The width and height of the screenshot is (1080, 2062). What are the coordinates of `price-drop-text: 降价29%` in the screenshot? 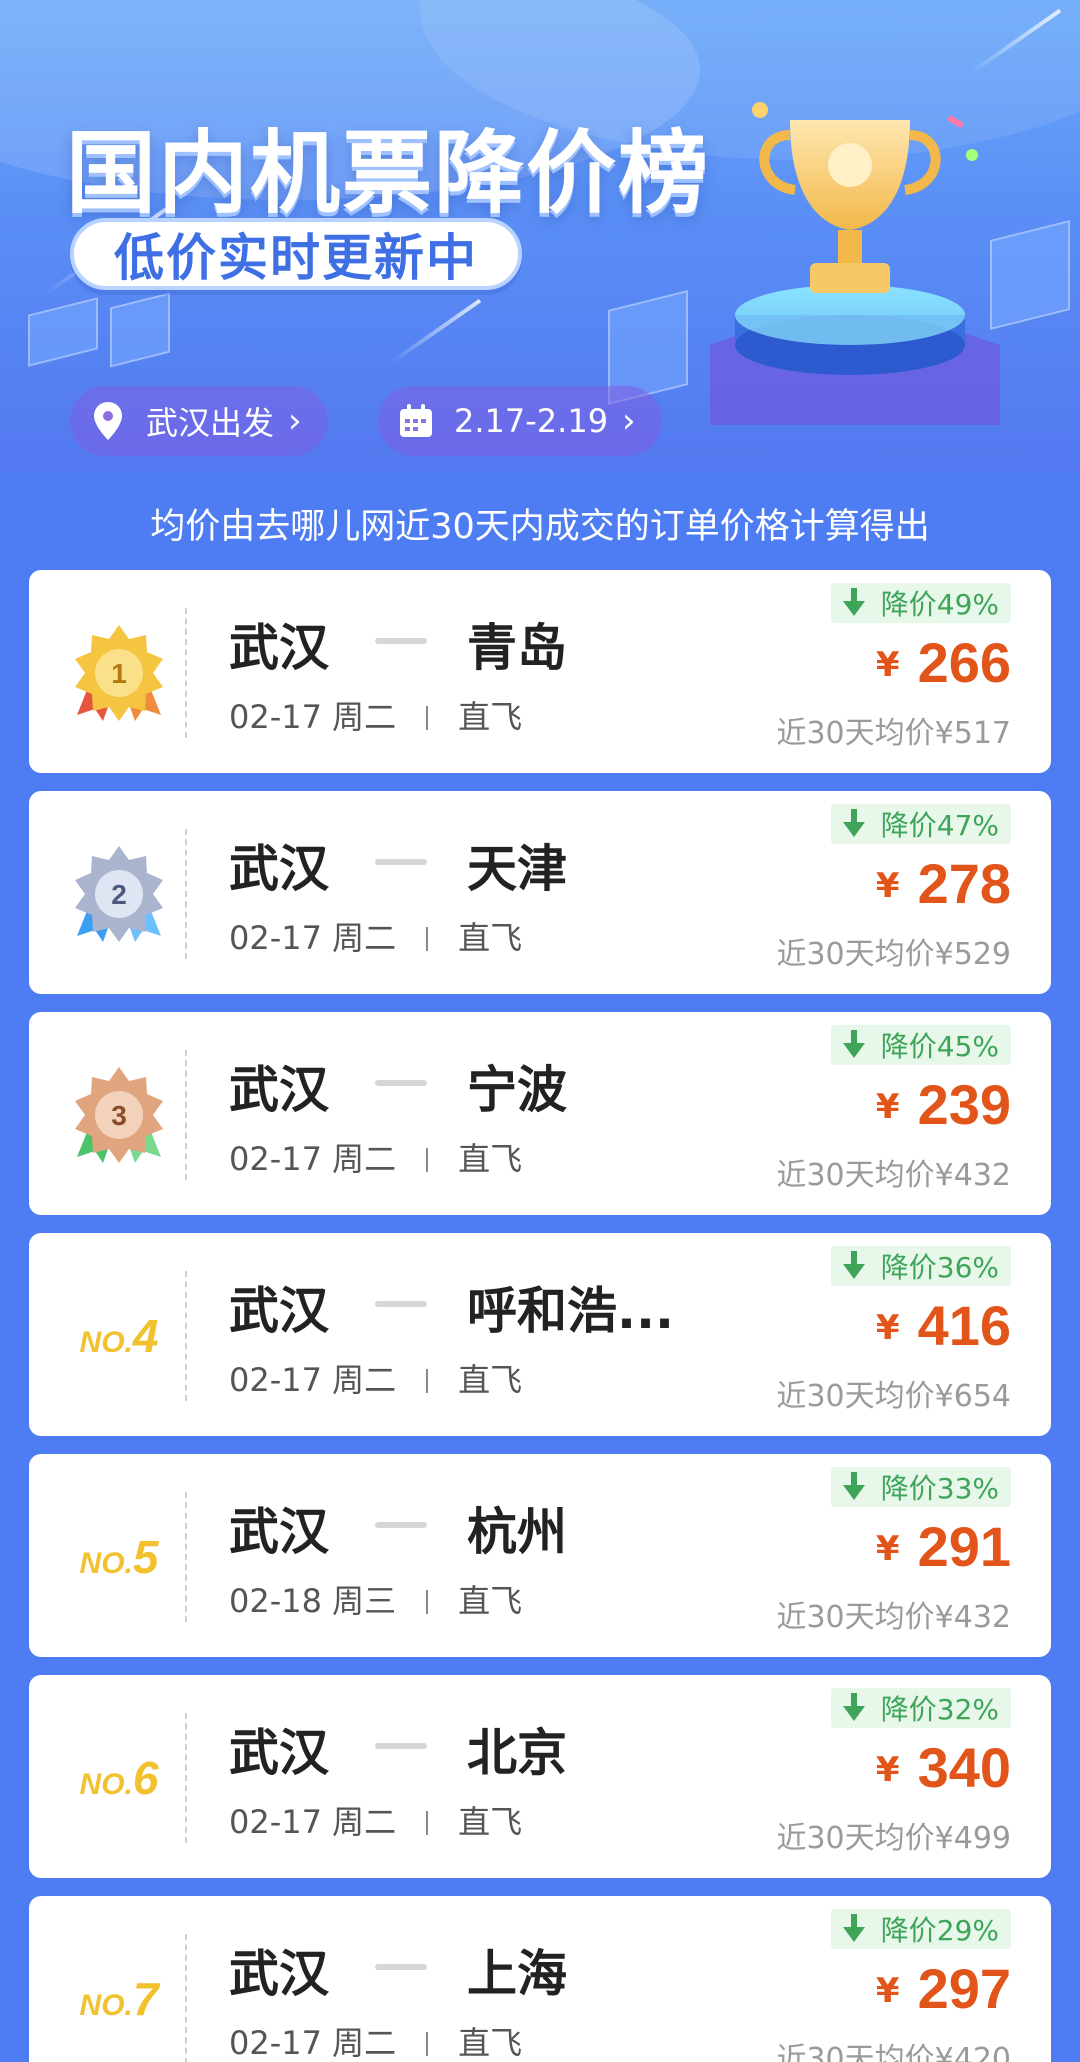 It's located at (939, 1930).